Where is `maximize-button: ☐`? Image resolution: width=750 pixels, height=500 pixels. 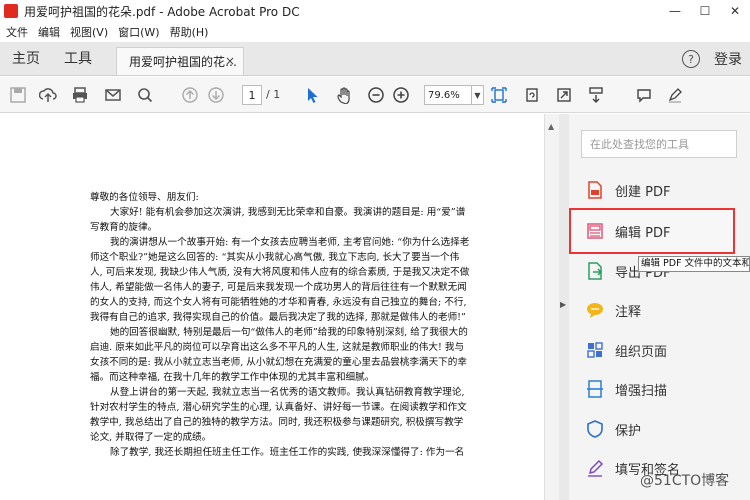
maximize-button: ☐ is located at coordinates (705, 11).